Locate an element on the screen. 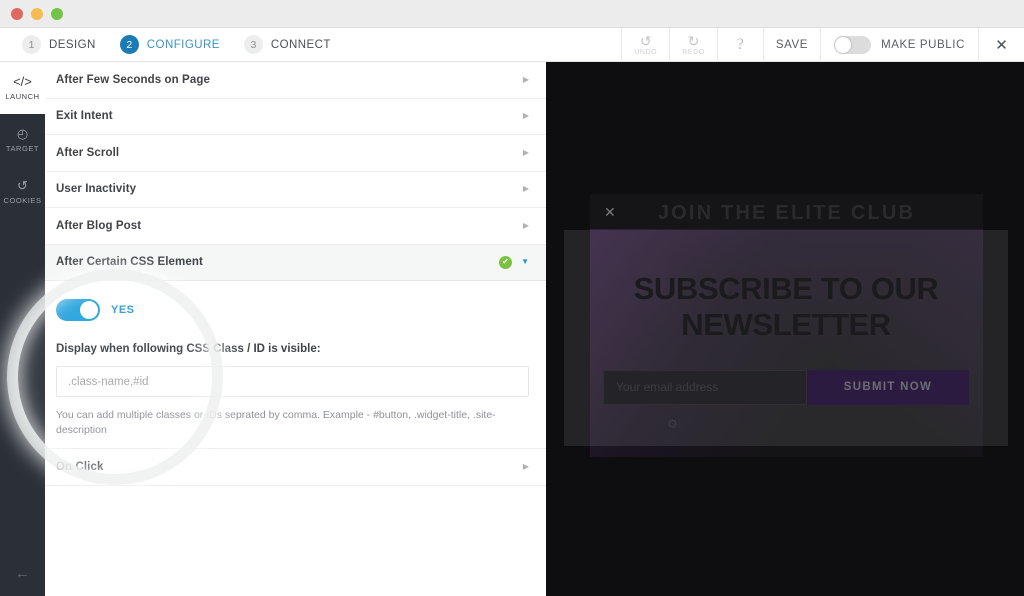 This screenshot has height=596, width=1024. trigger-row-label: After Certain CSS Element is located at coordinates (129, 262).